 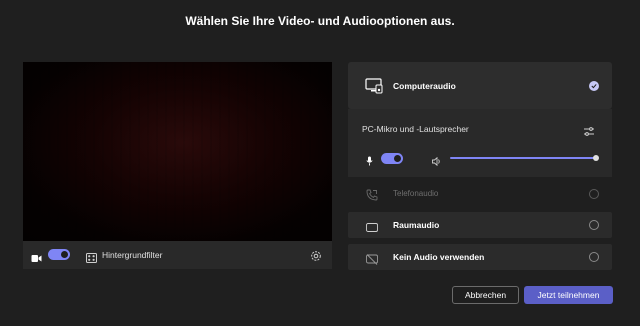 I want to click on computer-audio-settings: PC-Mikro und -Lautsprecher, so click(x=480, y=143).